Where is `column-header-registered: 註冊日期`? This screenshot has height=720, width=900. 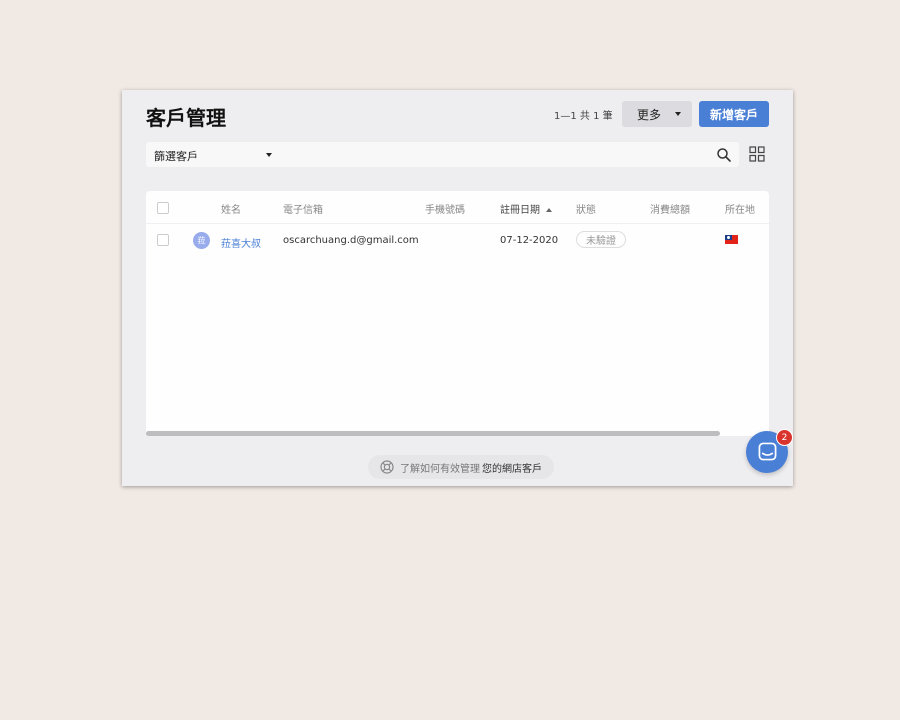 column-header-registered: 註冊日期 is located at coordinates (526, 208).